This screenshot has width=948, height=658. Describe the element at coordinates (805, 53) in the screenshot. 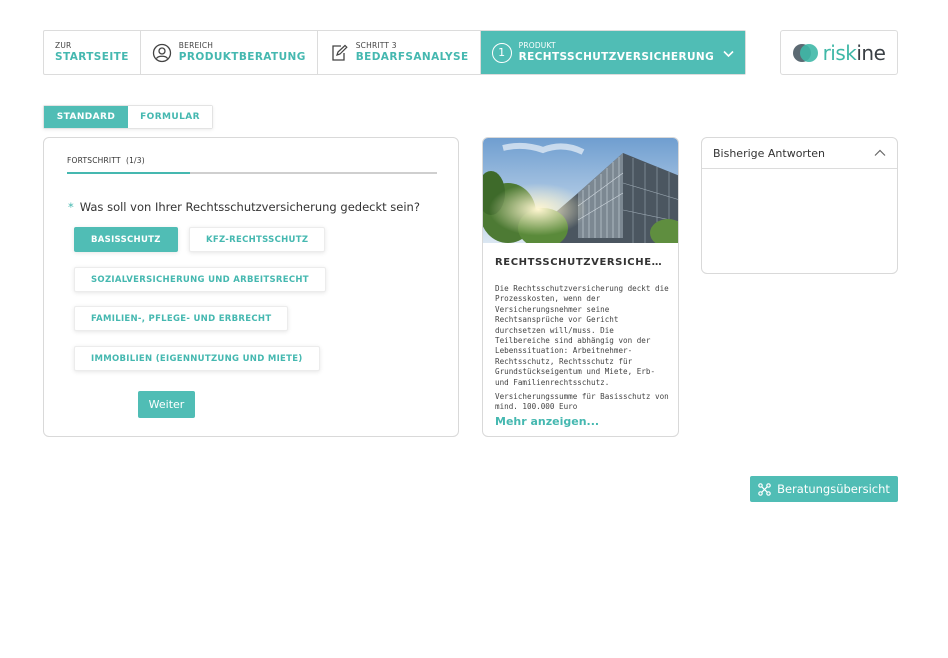

I see `logo-mark-icon` at that location.